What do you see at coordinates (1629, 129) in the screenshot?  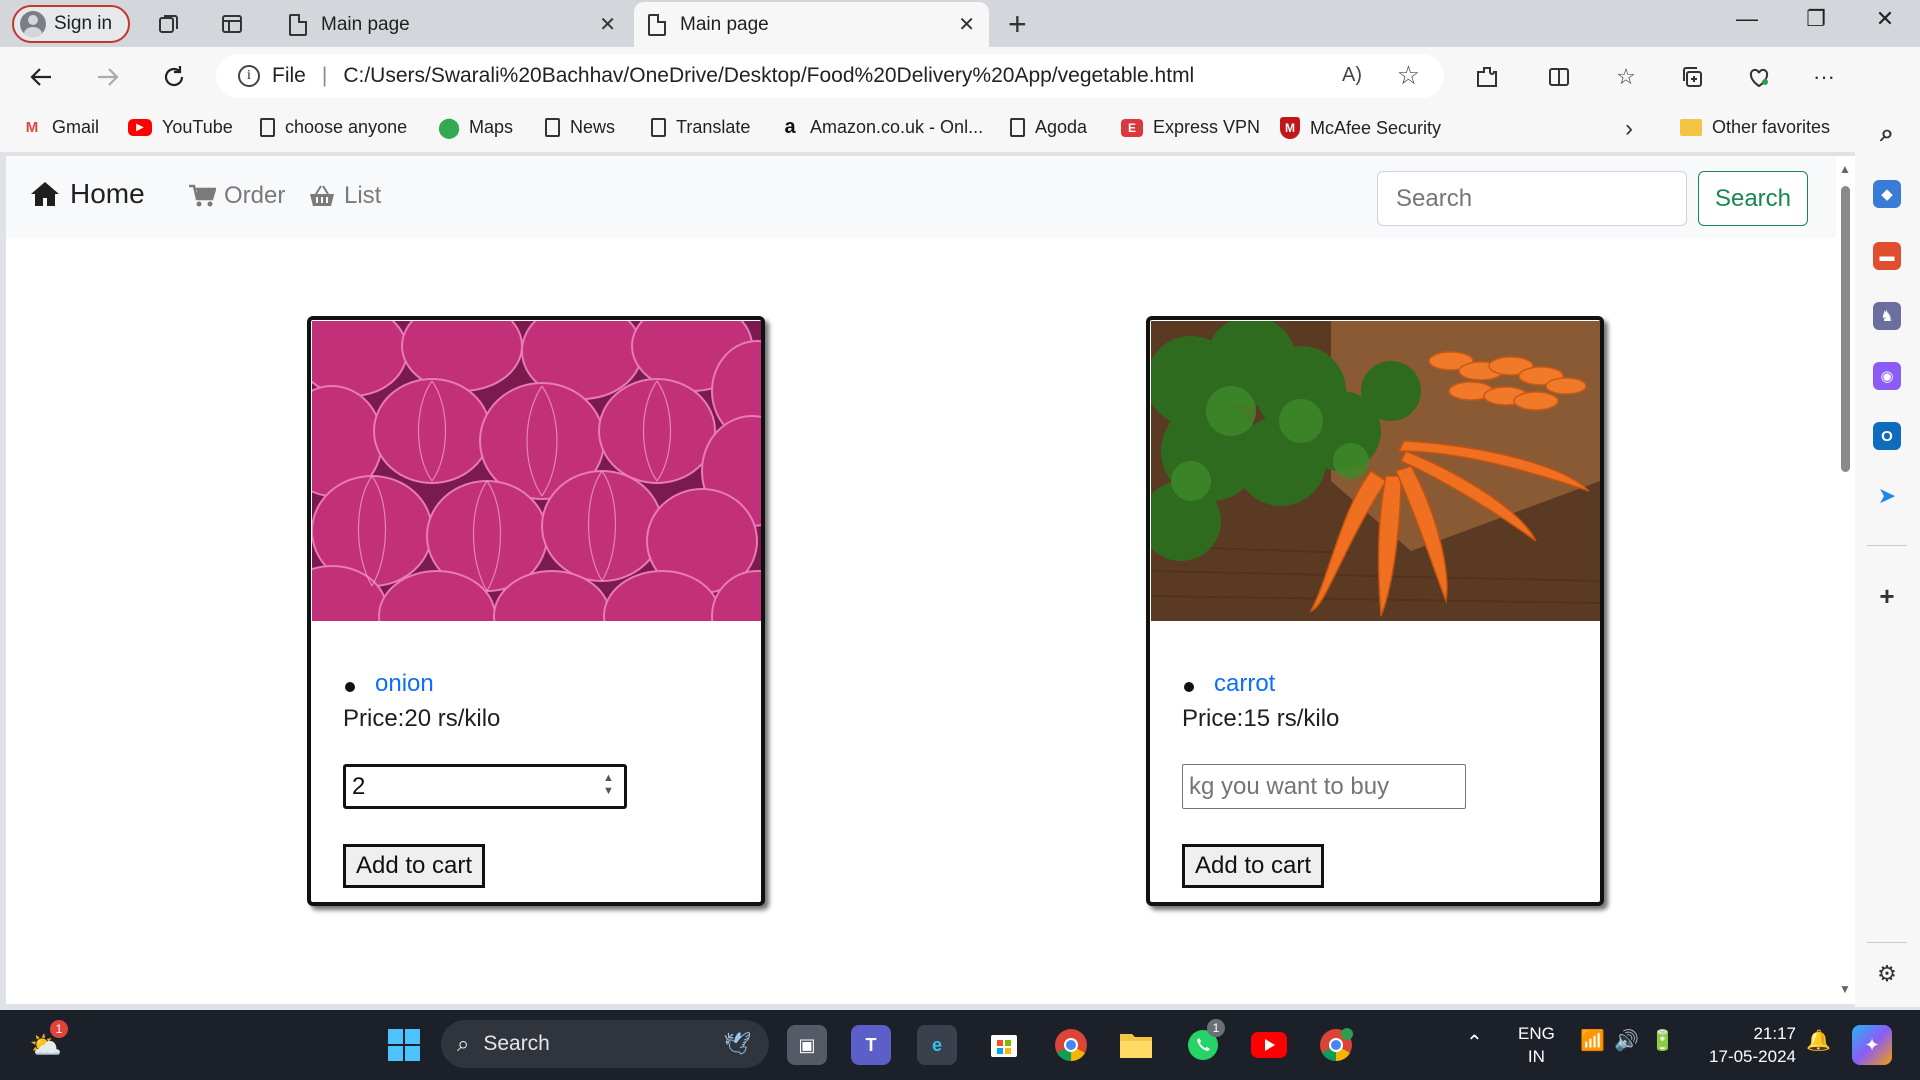 I see `chevron-right-icon: ›` at bounding box center [1629, 129].